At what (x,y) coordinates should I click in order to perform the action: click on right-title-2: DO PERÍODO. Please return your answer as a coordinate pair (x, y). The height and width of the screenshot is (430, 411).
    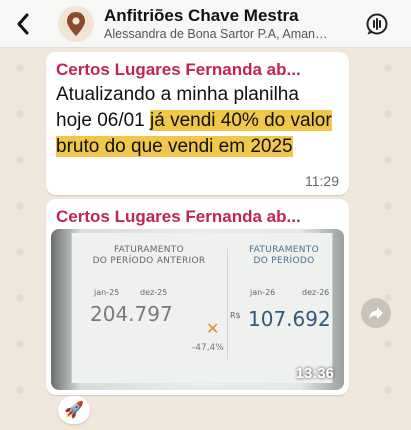
    Looking at the image, I should click on (284, 261).